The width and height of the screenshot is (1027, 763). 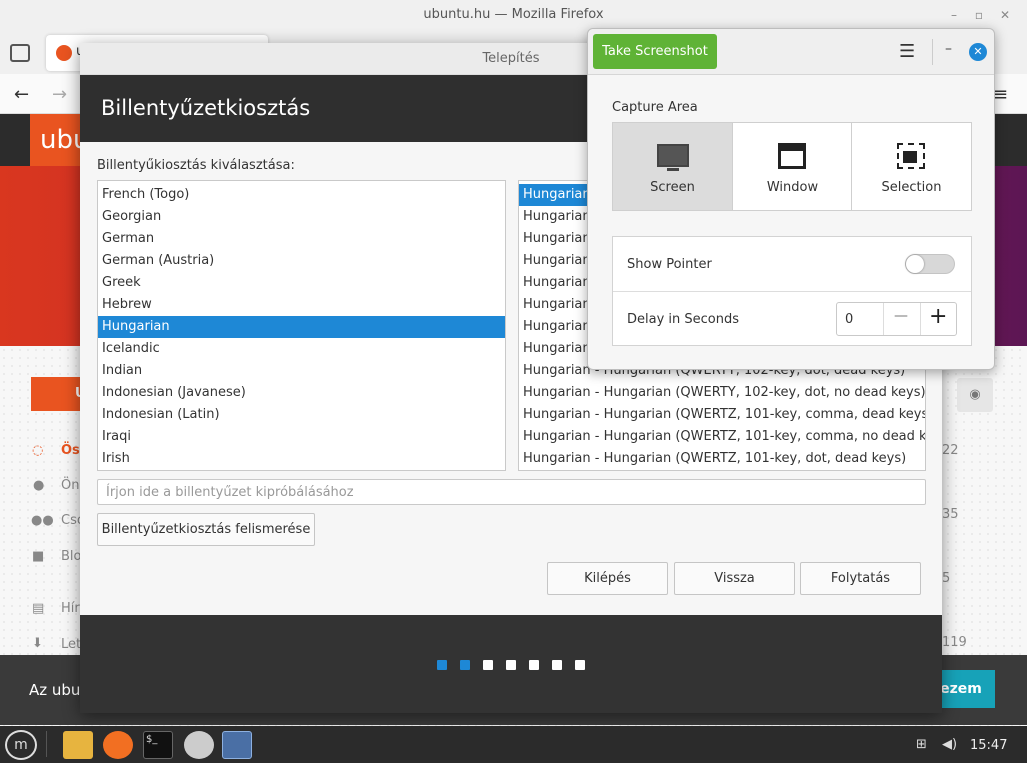 What do you see at coordinates (78, 745) in the screenshot?
I see `files-icon` at bounding box center [78, 745].